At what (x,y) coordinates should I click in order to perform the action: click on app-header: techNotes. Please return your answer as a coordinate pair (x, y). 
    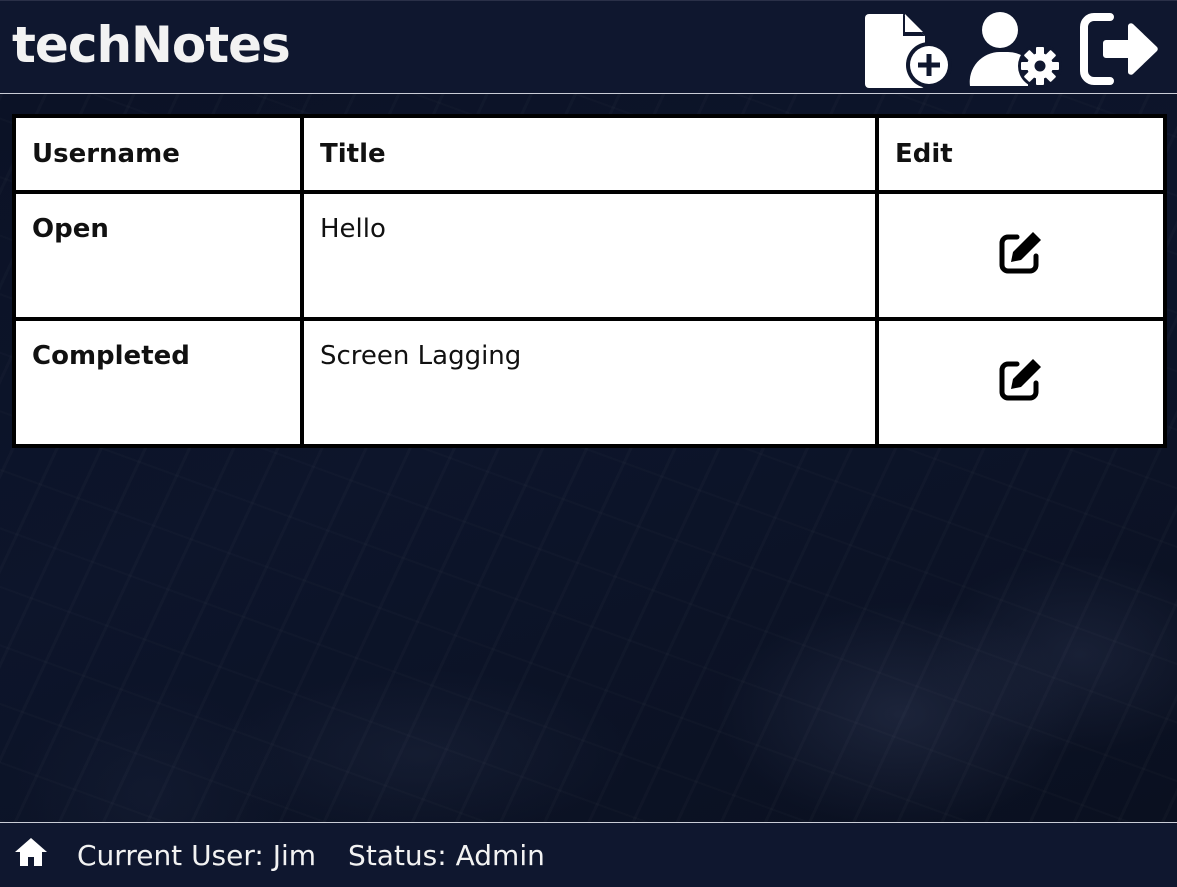
    Looking at the image, I should click on (588, 47).